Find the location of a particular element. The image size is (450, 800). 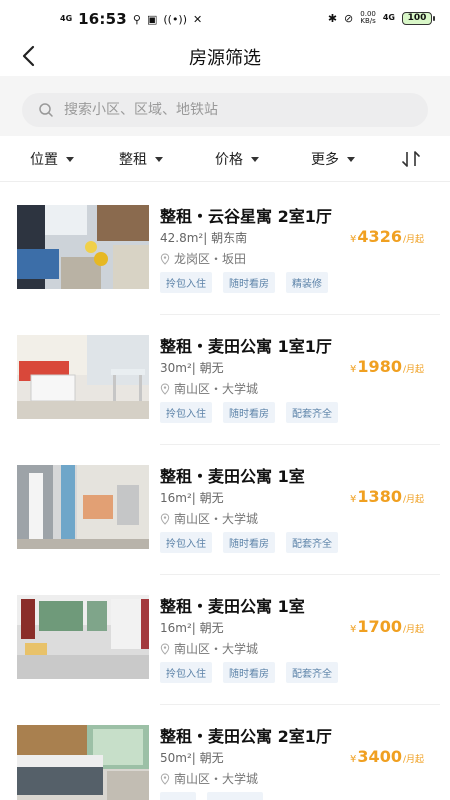

listing-price: ¥ 3400 /月起 is located at coordinates (387, 756).